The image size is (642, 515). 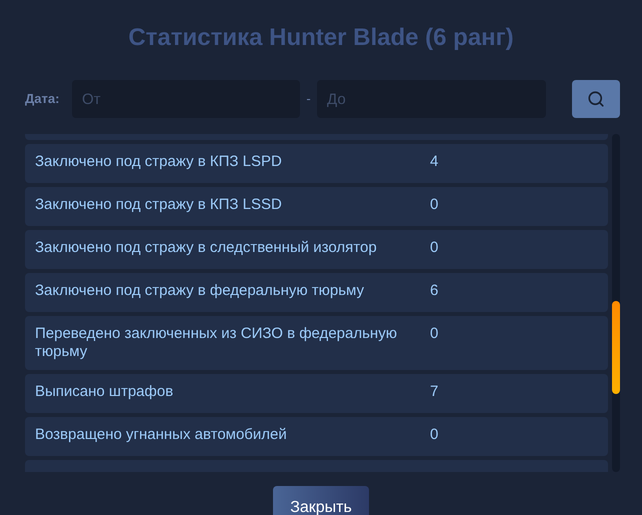 I want to click on dialog-title: Статистика Hunter Blade (6 ранг), so click(x=321, y=38).